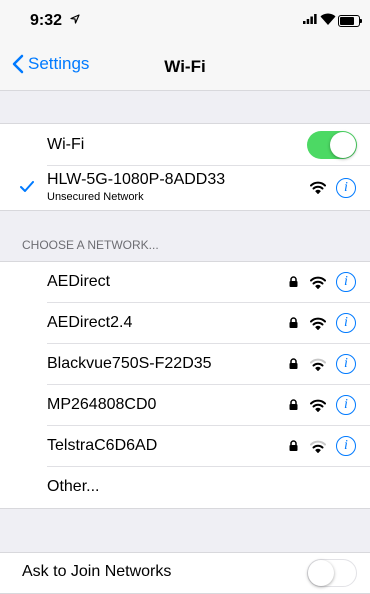  Describe the element at coordinates (27, 186) in the screenshot. I see `checkmark-icon` at that location.